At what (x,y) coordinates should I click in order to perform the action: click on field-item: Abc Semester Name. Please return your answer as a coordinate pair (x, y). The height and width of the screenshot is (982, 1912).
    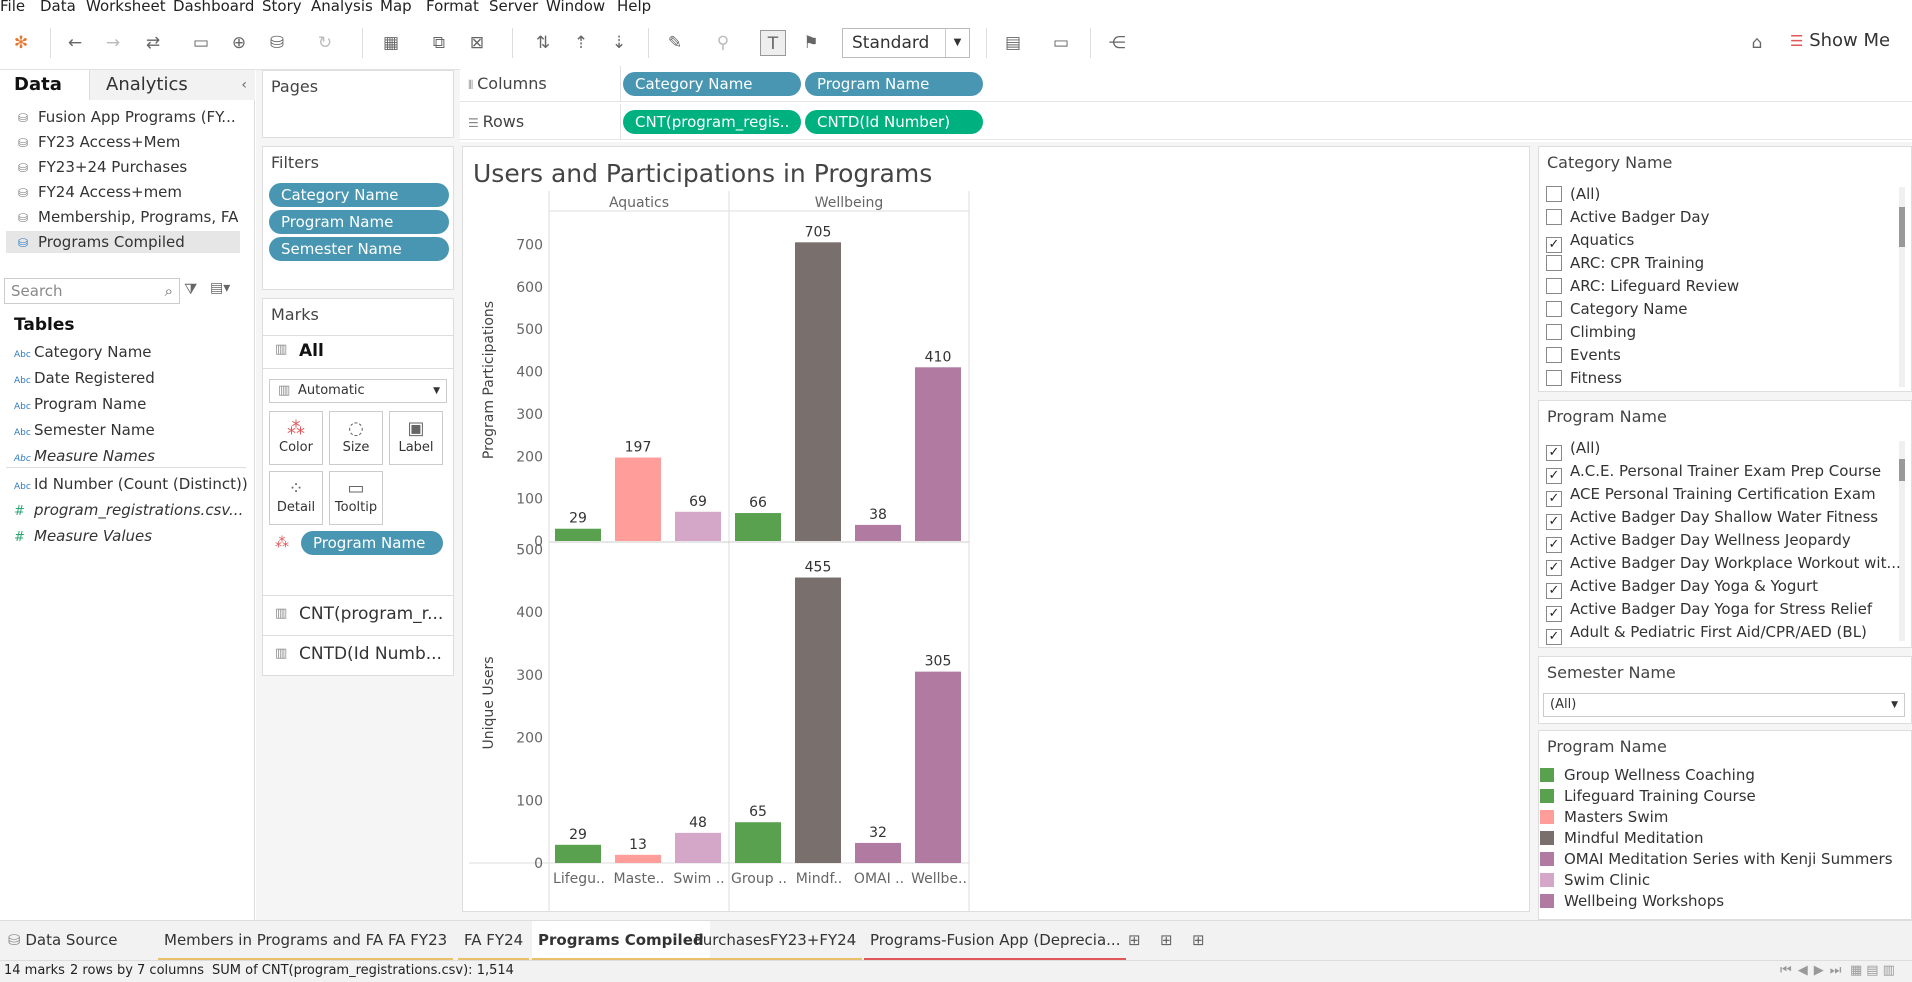
    Looking at the image, I should click on (84, 430).